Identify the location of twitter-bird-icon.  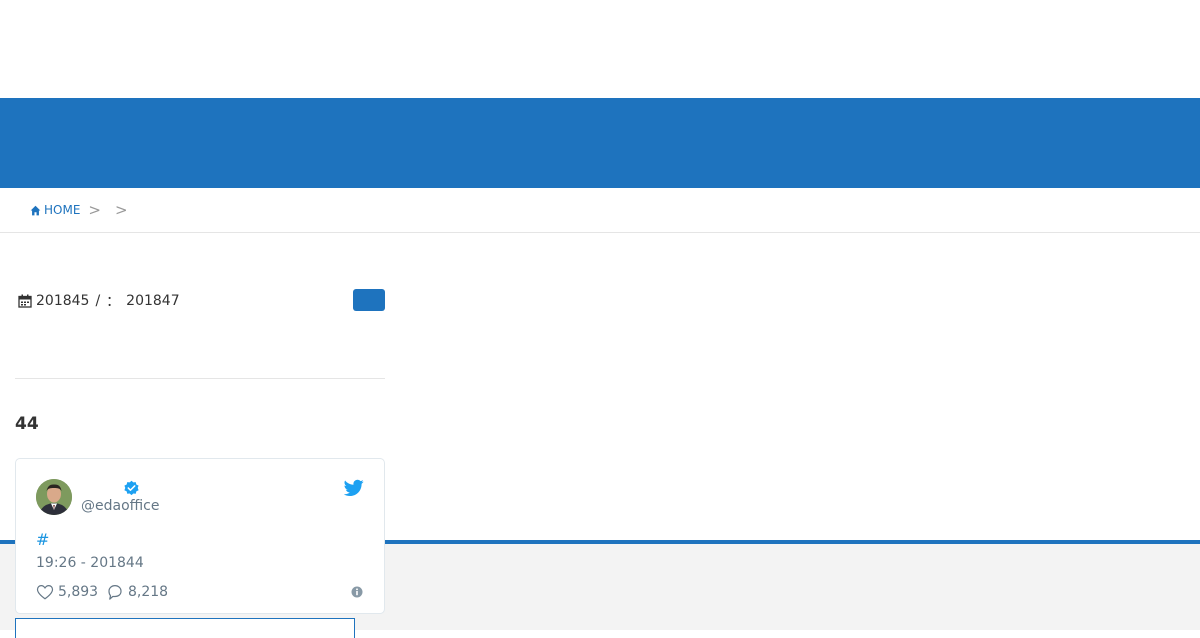
(354, 488).